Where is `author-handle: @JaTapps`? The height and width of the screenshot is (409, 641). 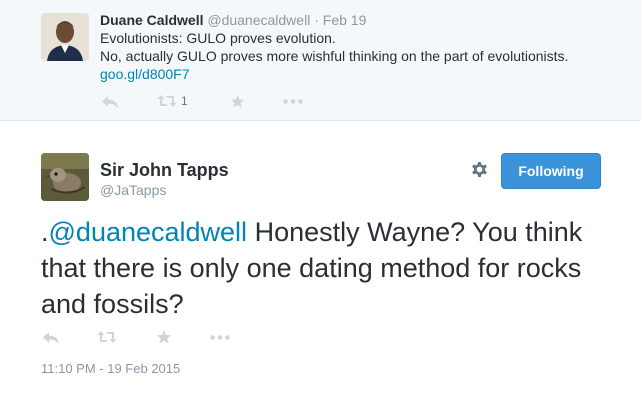 author-handle: @JaTapps is located at coordinates (133, 190).